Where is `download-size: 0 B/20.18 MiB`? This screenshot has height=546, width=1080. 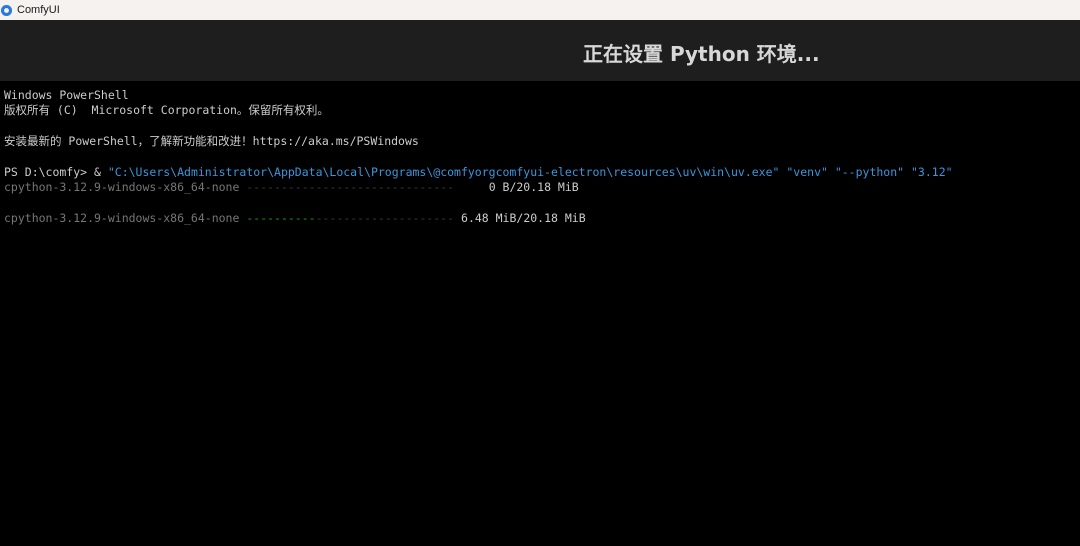 download-size: 0 B/20.18 MiB is located at coordinates (520, 187).